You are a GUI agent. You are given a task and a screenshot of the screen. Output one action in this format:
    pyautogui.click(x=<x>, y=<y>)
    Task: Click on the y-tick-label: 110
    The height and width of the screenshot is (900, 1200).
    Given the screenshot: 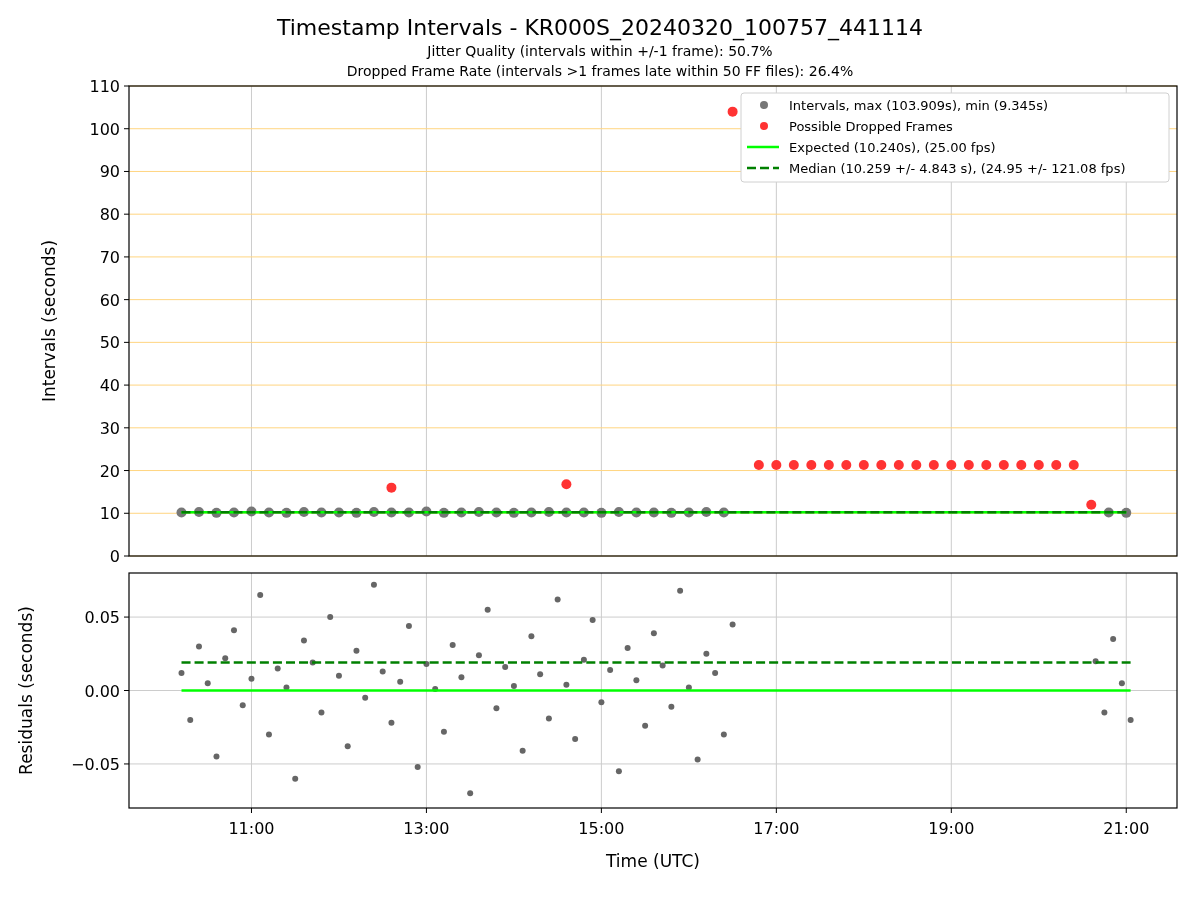 What is the action you would take?
    pyautogui.click(x=104, y=86)
    